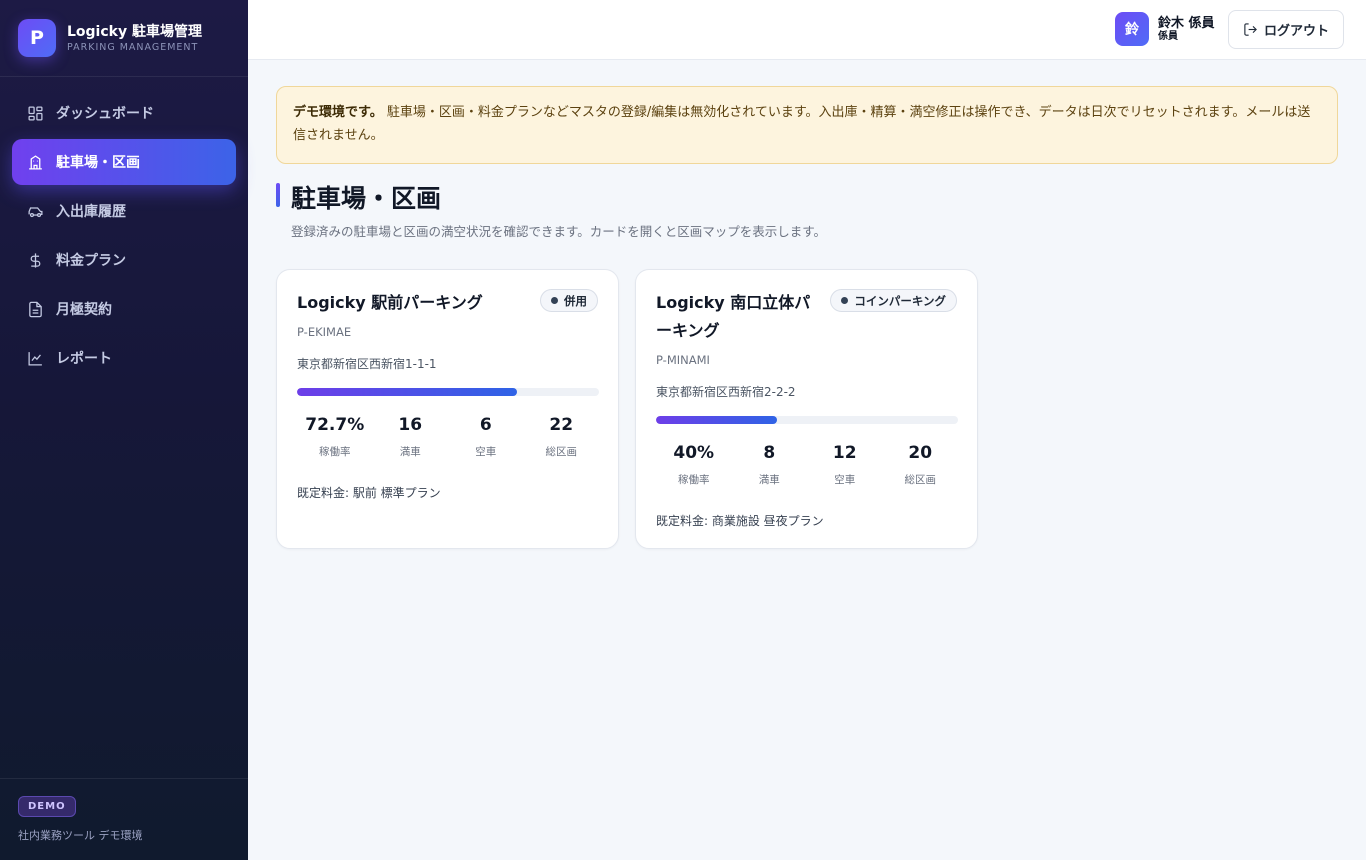  I want to click on footer-text: 社内業務ツール デモ環境, so click(80, 835).